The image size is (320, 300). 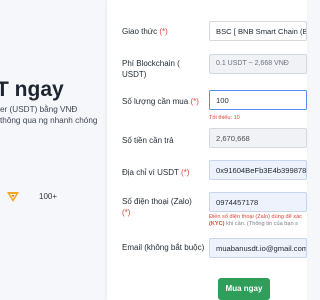 I want to click on email-label: Email (không bắt buộc), so click(x=163, y=247).